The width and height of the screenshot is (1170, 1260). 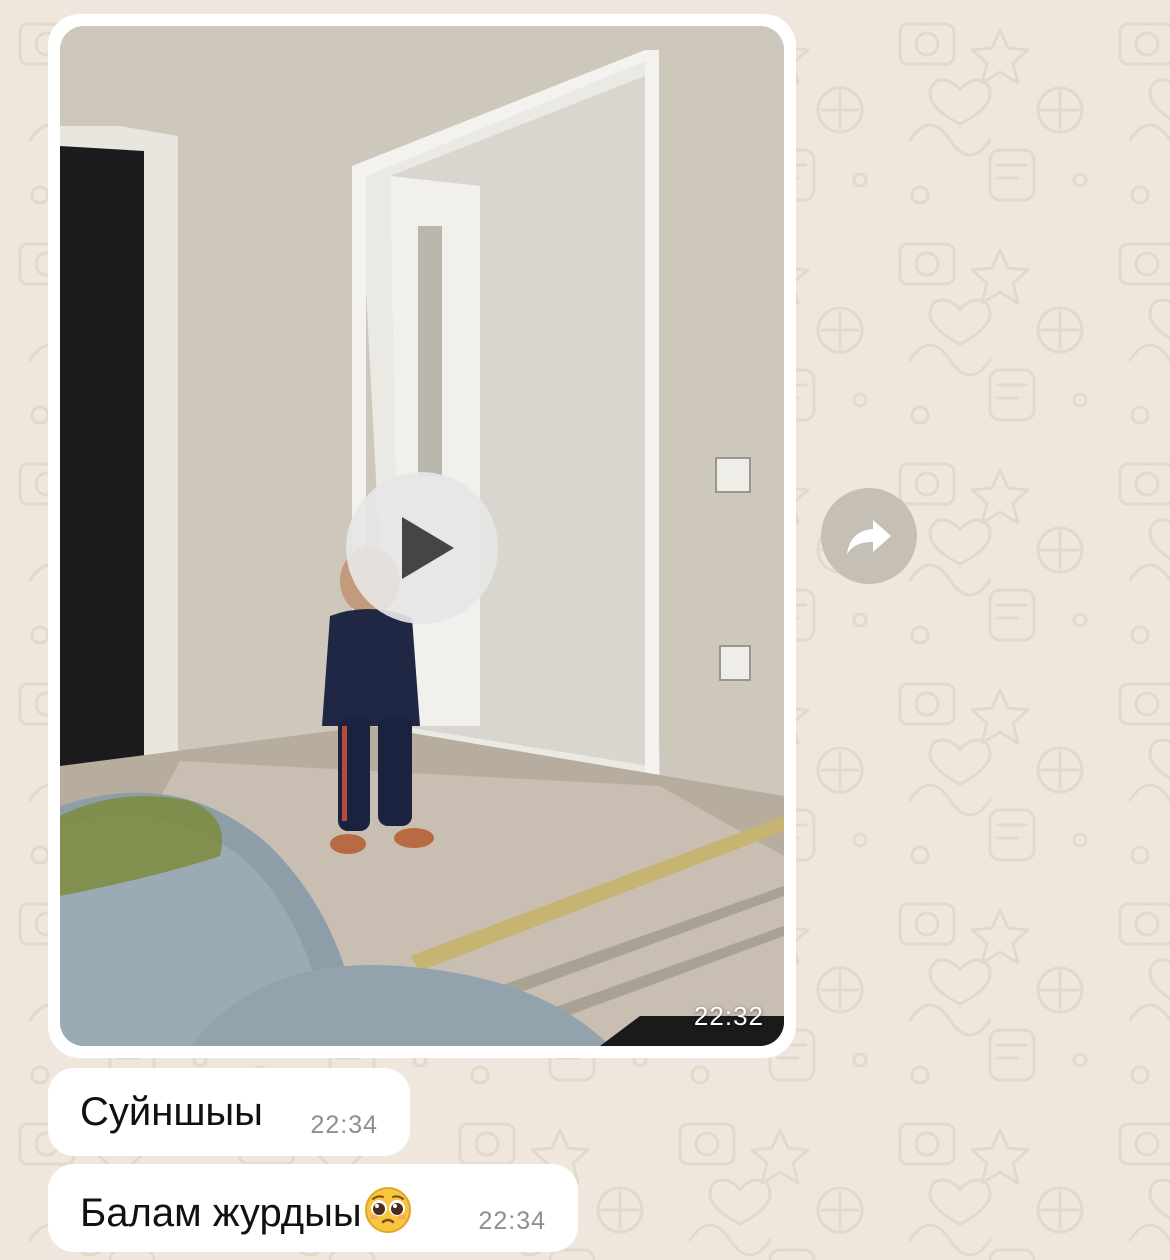 I want to click on play-icon, so click(x=428, y=548).